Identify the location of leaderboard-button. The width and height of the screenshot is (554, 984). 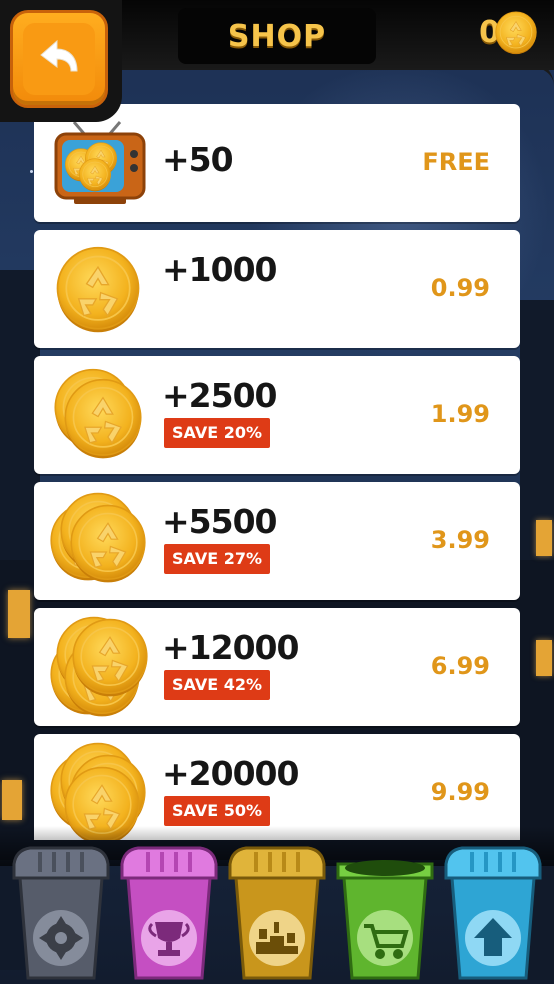
(277, 913).